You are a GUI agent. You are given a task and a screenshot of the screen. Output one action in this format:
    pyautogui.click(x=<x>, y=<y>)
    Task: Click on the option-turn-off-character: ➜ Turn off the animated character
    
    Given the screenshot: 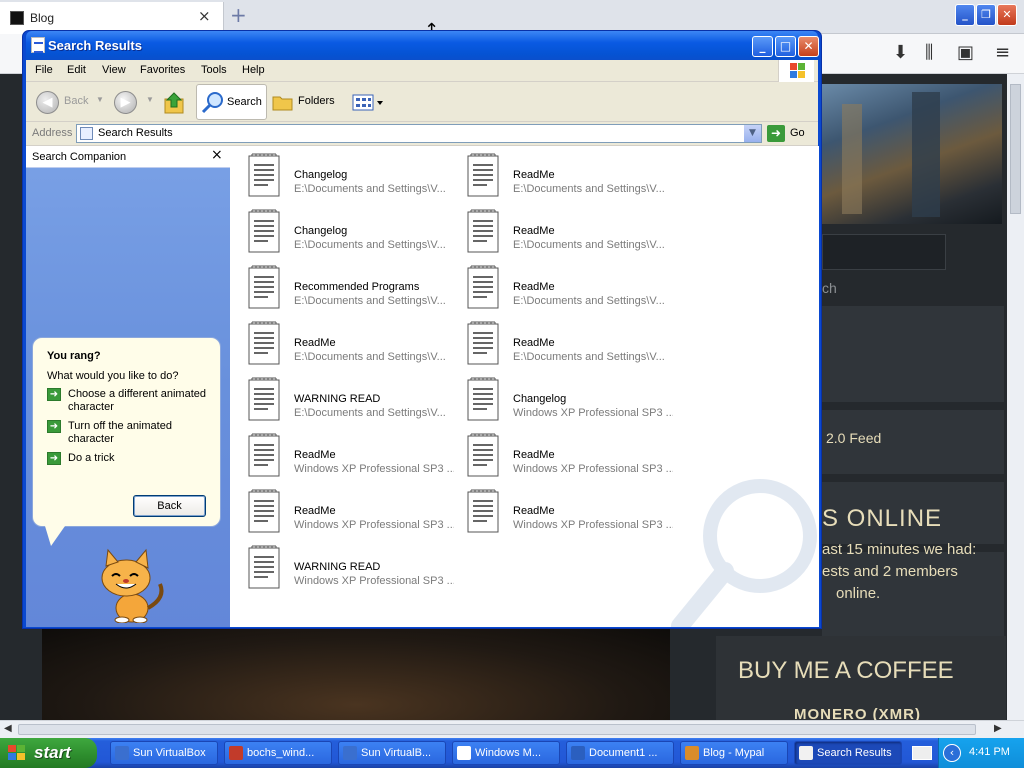 What is the action you would take?
    pyautogui.click(x=126, y=433)
    